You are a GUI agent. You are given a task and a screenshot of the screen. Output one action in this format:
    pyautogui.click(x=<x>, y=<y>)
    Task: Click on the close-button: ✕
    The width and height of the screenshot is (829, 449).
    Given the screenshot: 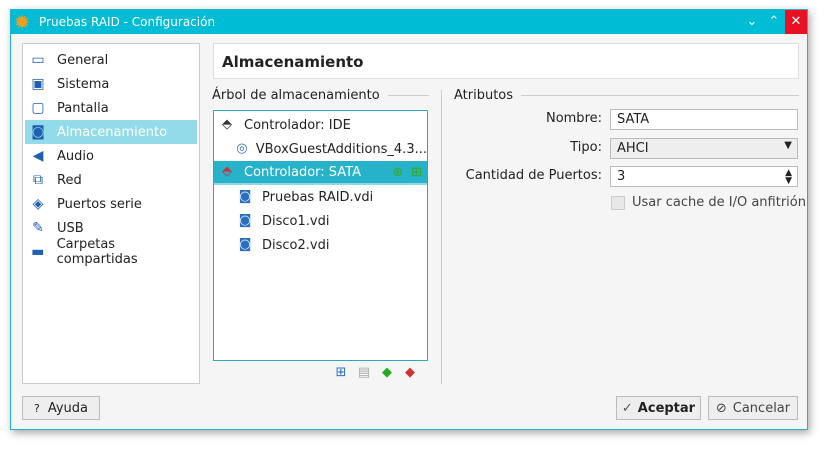 What is the action you would take?
    pyautogui.click(x=796, y=22)
    